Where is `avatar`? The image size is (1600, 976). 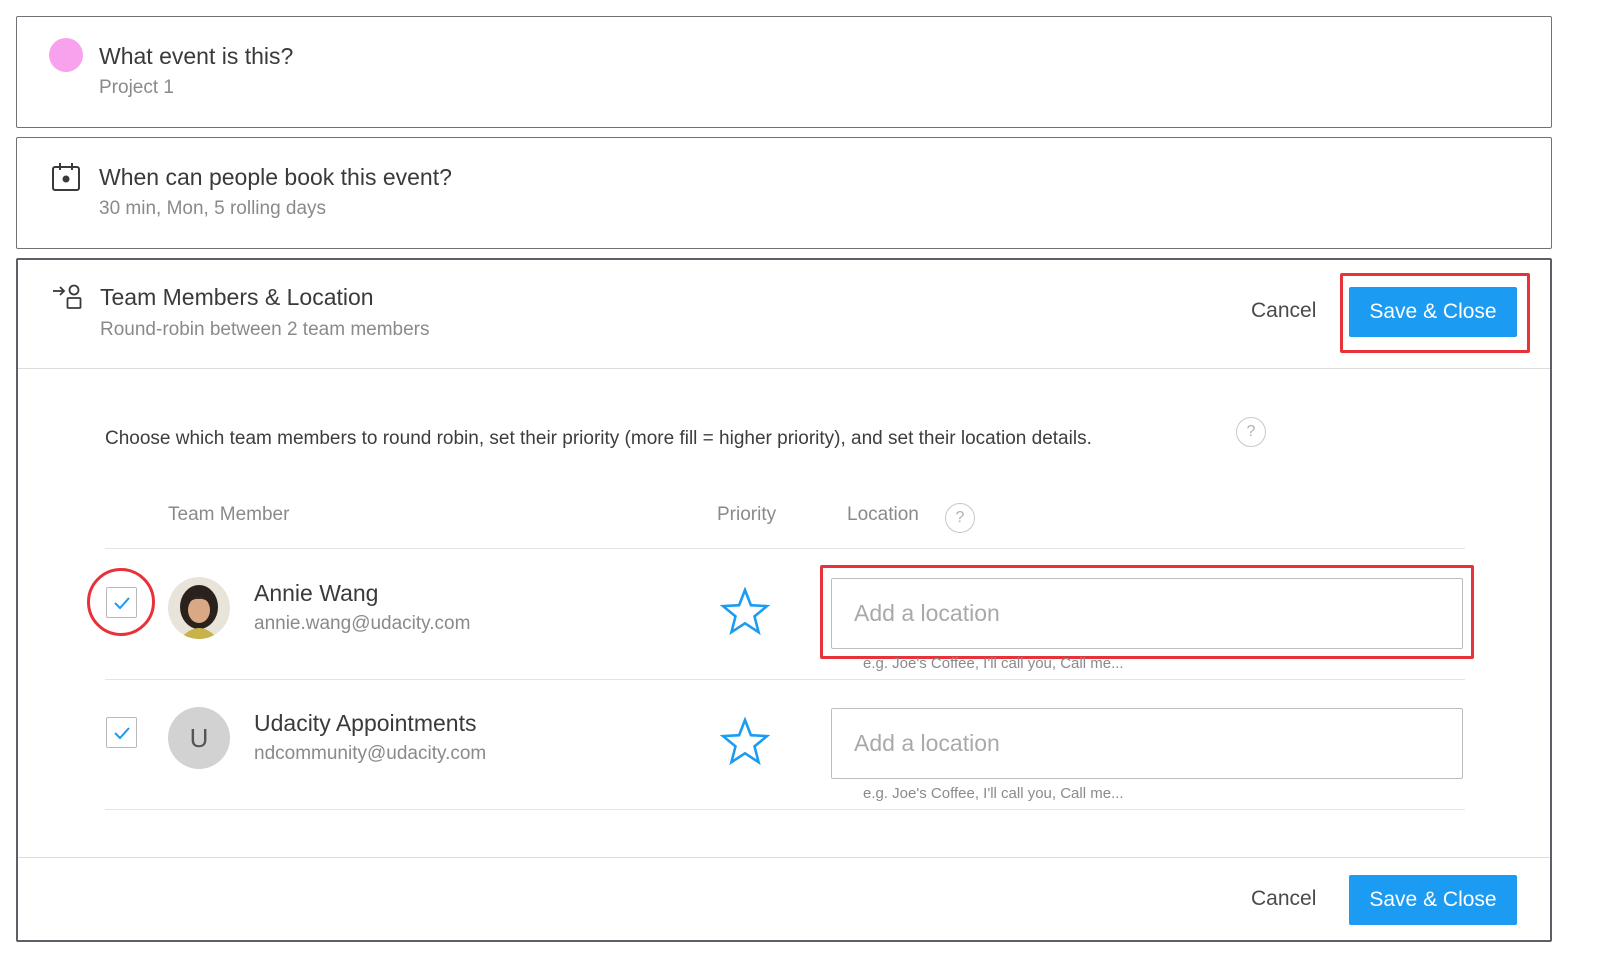
avatar is located at coordinates (199, 608).